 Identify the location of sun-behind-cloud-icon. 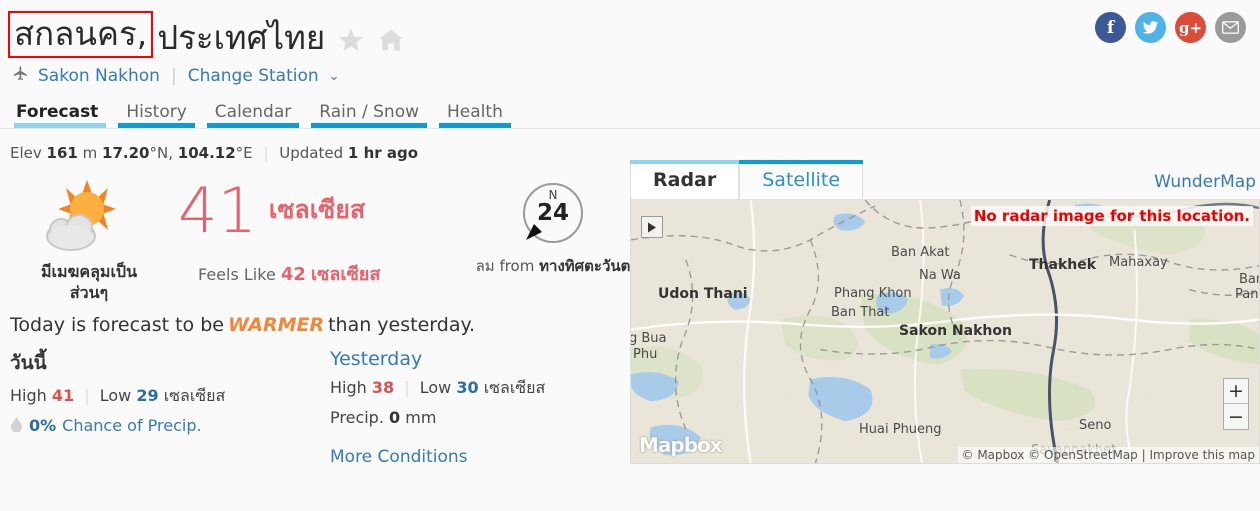
(89, 219).